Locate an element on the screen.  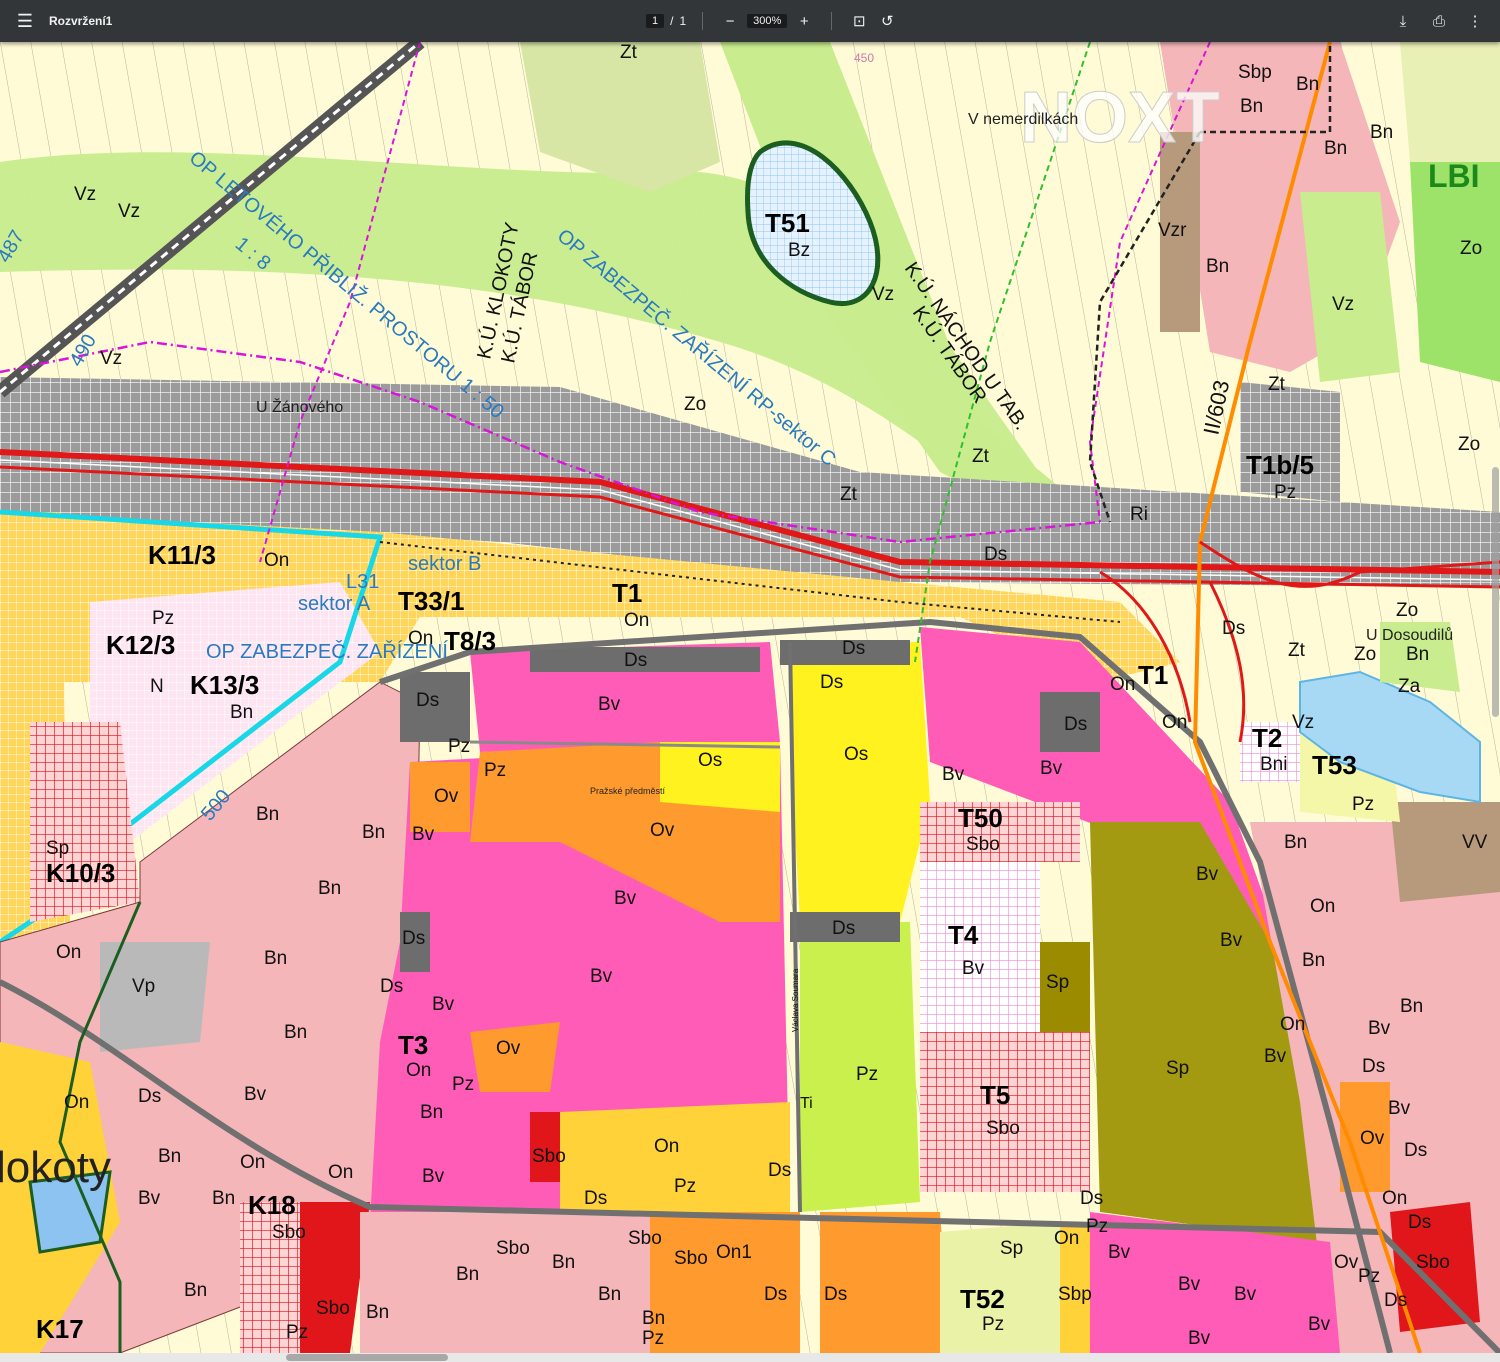
zone-label: T2 is located at coordinates (1267, 738).